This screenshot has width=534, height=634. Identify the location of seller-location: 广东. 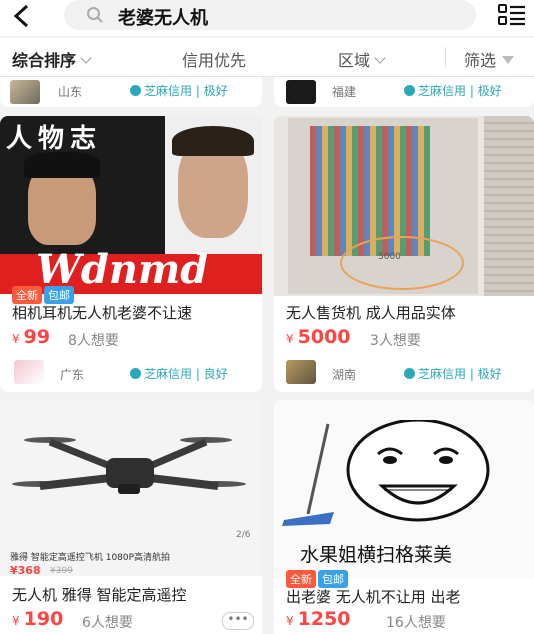
(72, 375).